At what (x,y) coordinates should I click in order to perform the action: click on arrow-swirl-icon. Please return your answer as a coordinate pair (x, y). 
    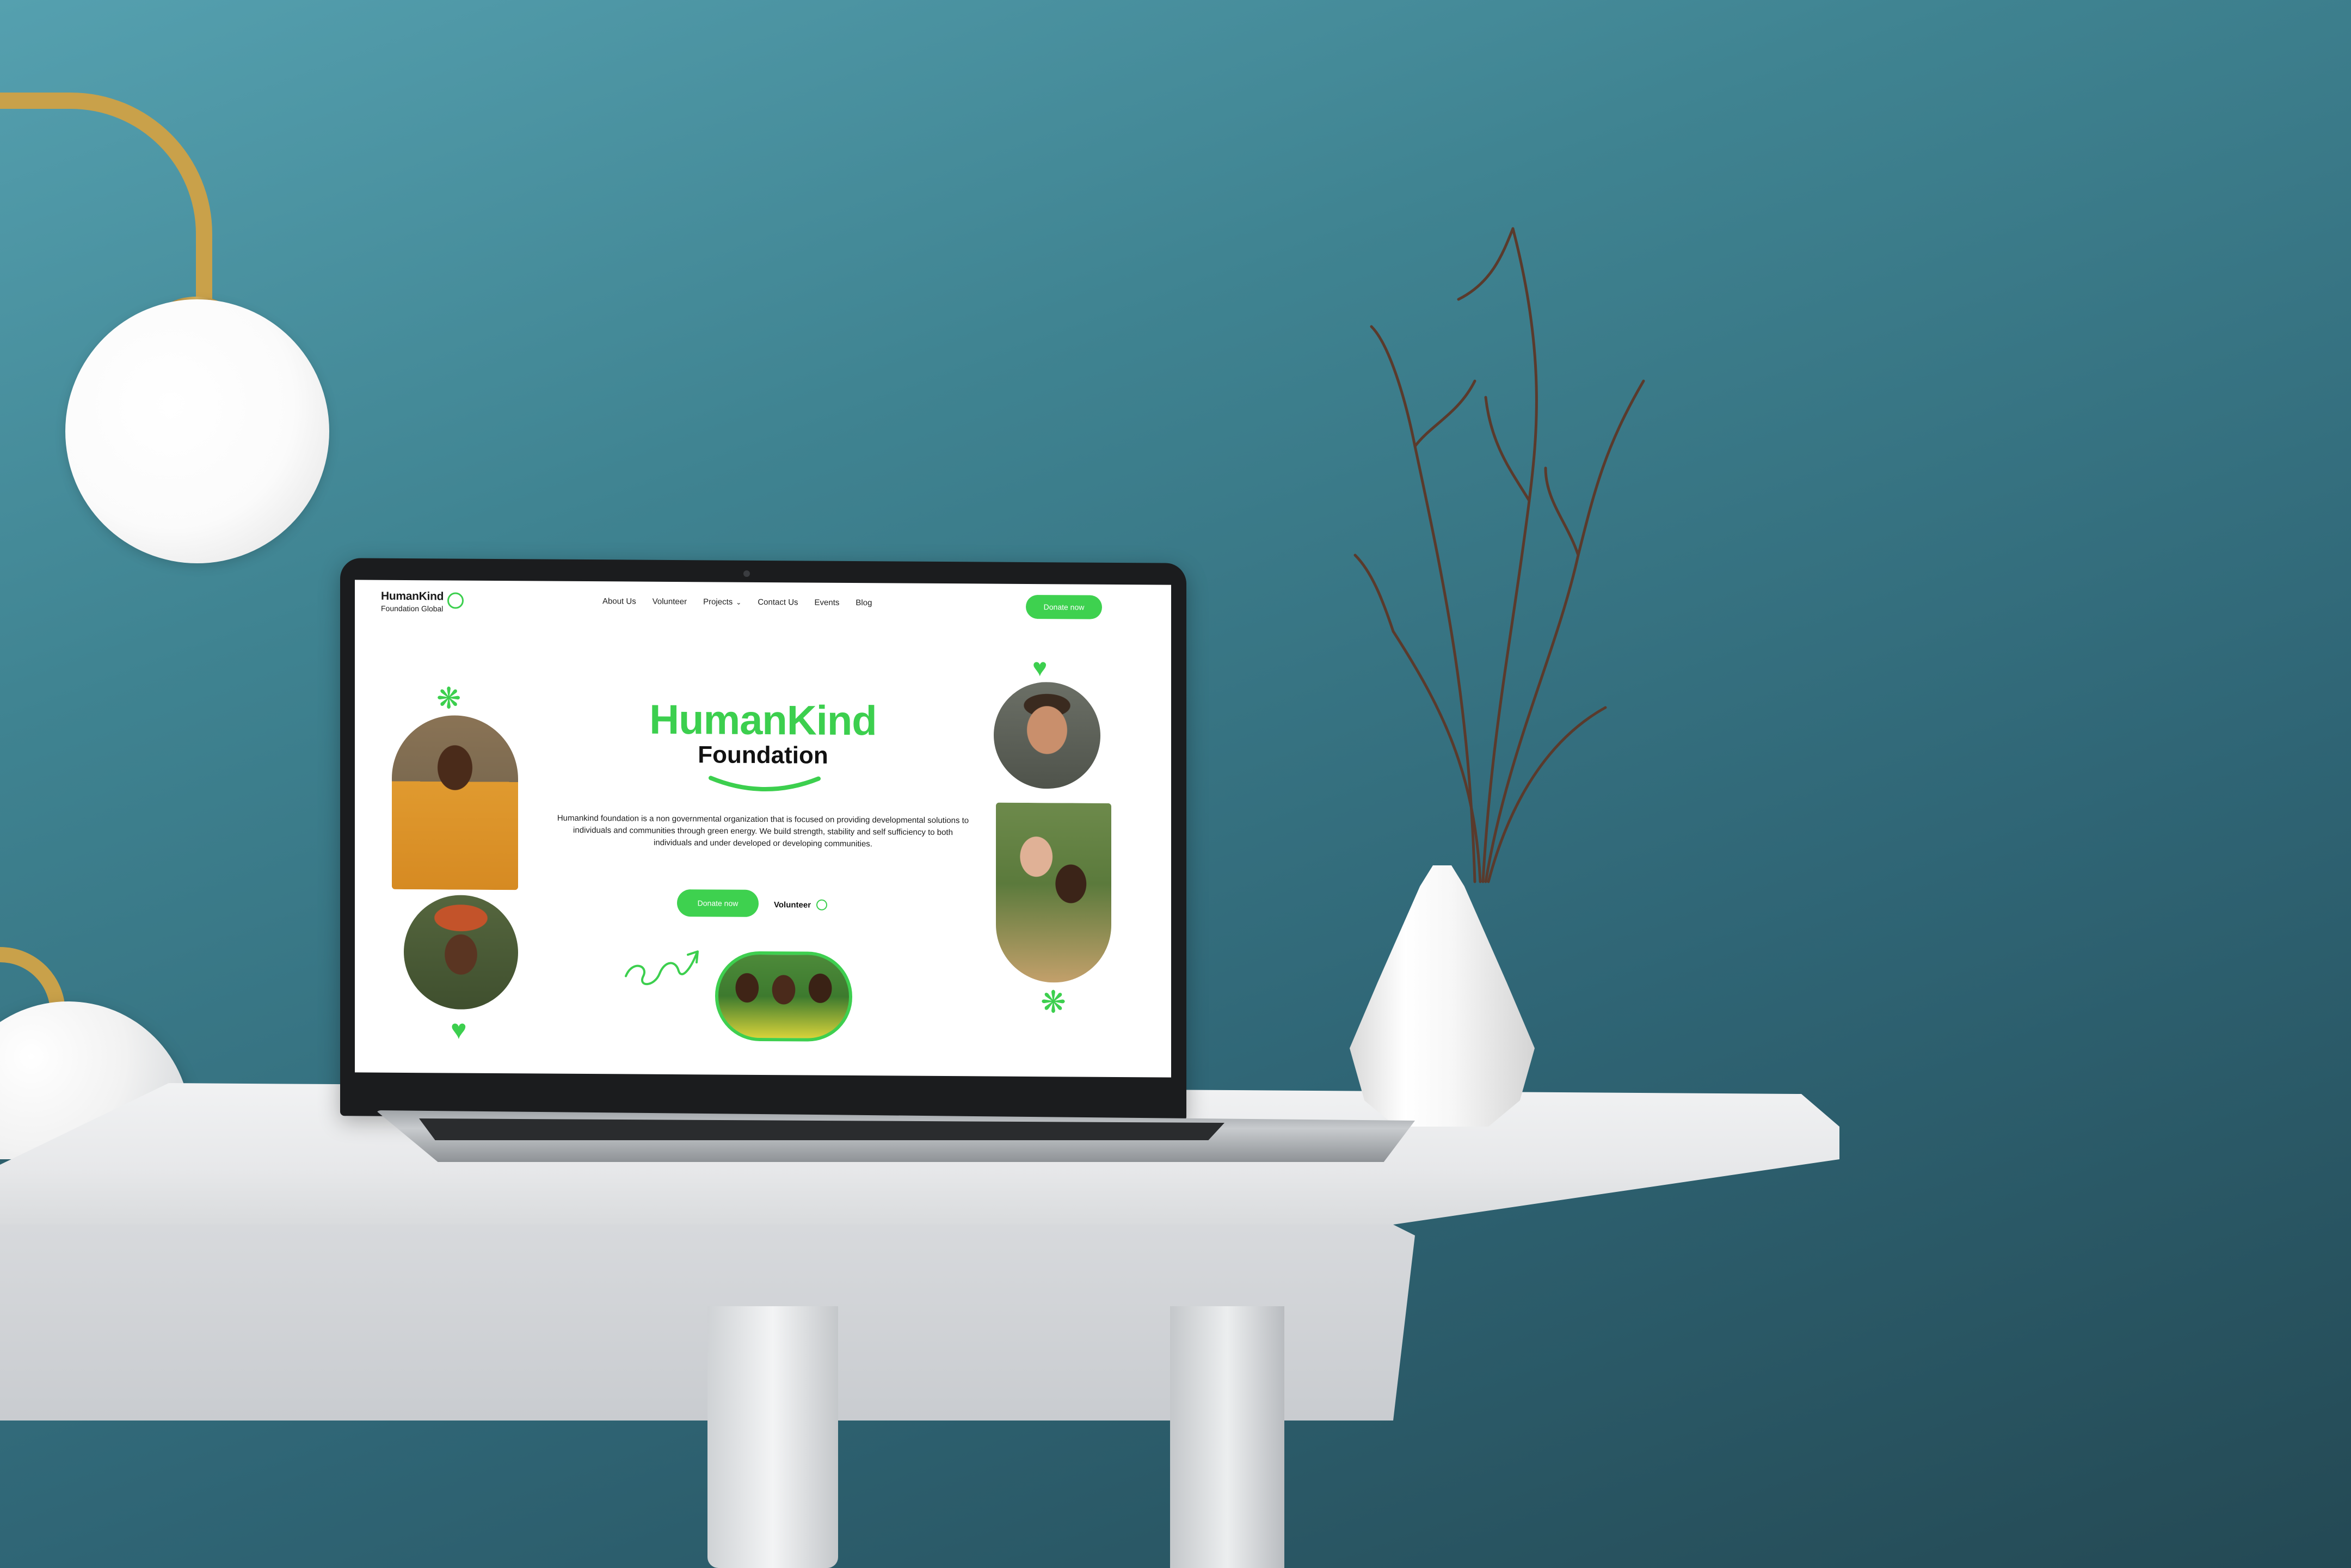
    Looking at the image, I should click on (662, 968).